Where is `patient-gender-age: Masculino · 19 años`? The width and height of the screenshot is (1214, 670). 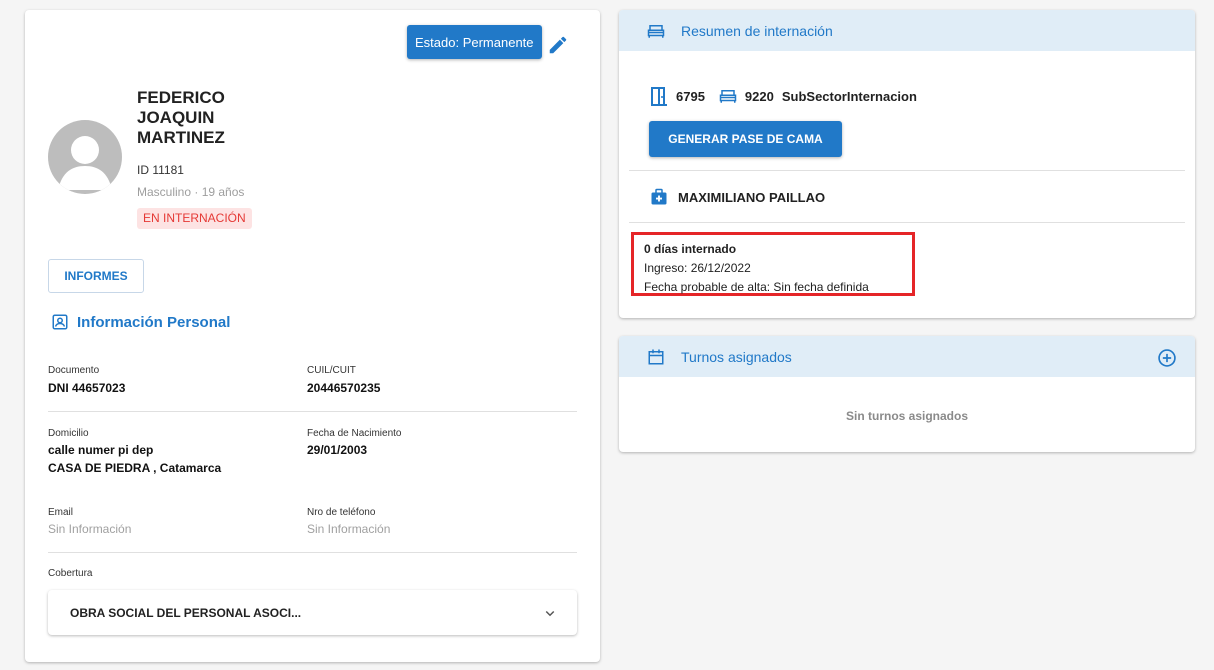 patient-gender-age: Masculino · 19 años is located at coordinates (191, 192).